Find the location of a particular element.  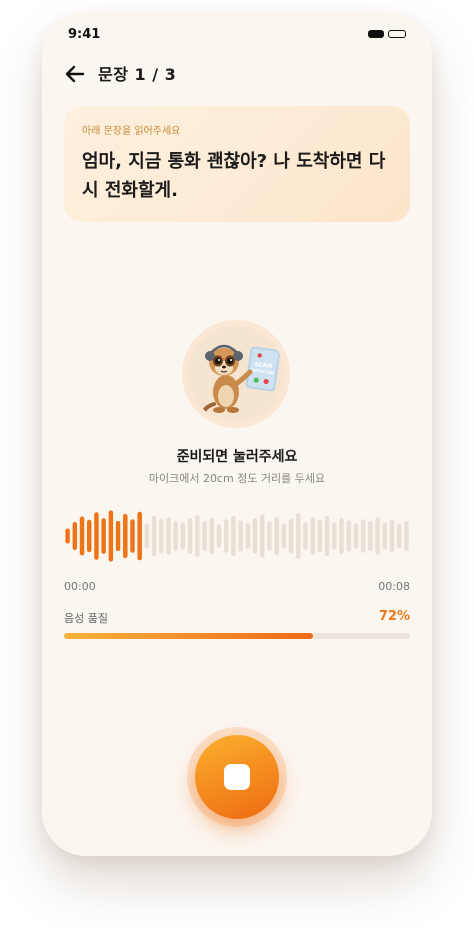

stop-record-button is located at coordinates (237, 777).